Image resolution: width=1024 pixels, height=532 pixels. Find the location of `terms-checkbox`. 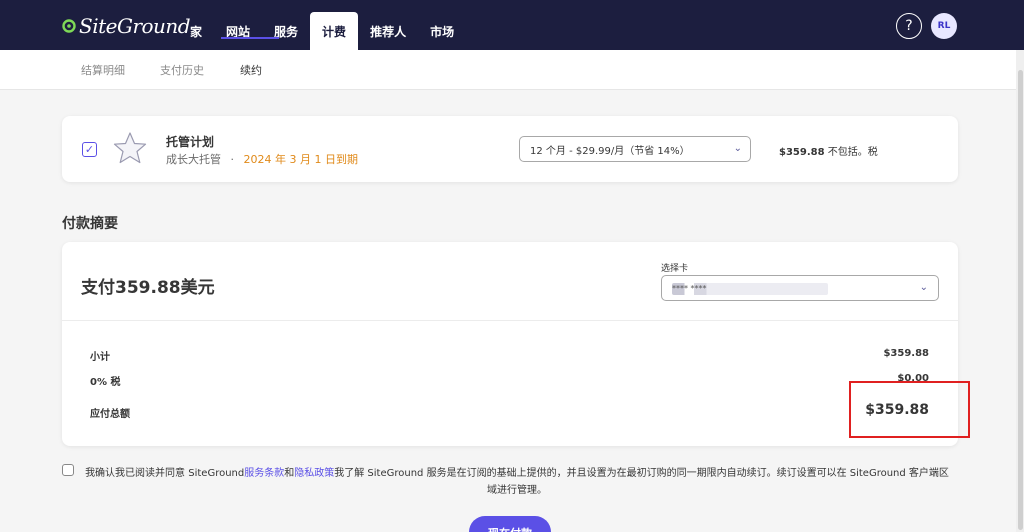

terms-checkbox is located at coordinates (68, 470).